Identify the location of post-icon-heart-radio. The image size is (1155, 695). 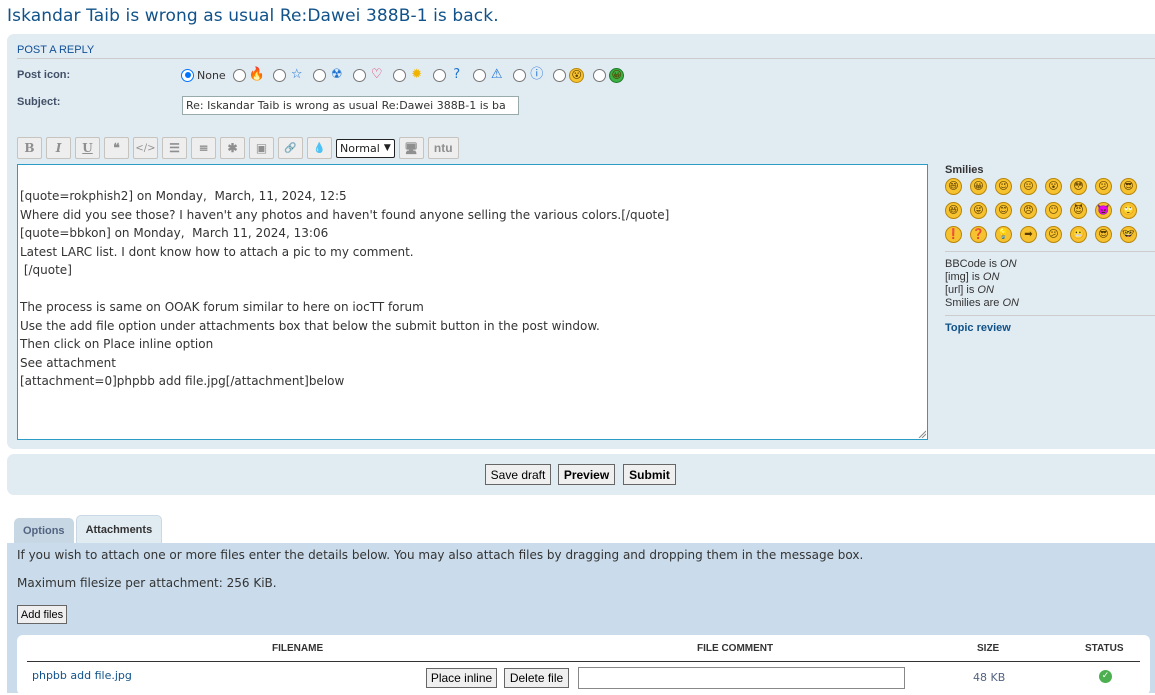
(359, 75).